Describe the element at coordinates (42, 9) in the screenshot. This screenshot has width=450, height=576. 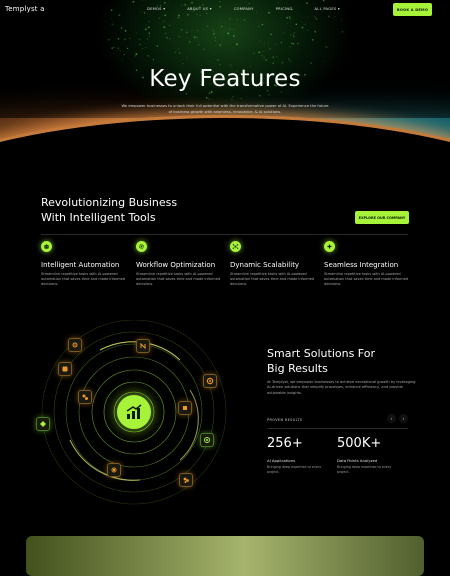
I see `brand-mark: a` at that location.